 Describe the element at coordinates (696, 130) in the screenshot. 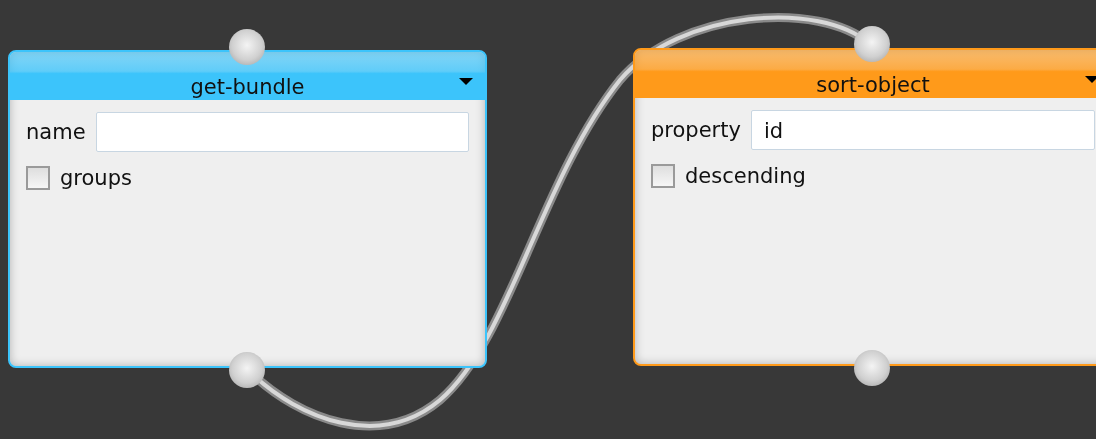

I see `field-label: property` at that location.